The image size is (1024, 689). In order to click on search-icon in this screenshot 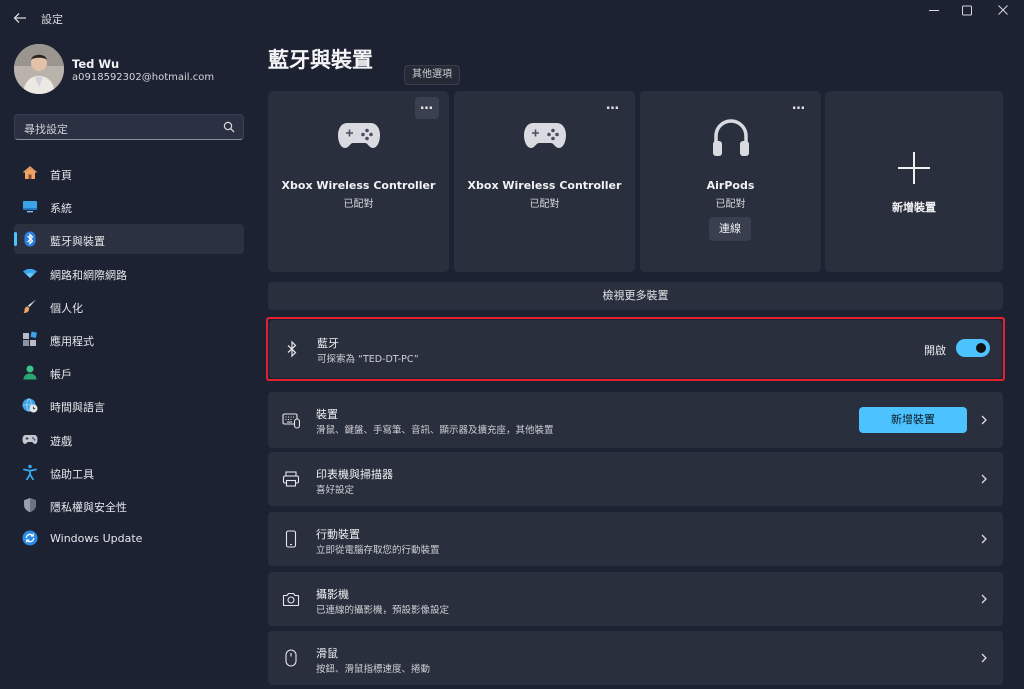, I will do `click(229, 127)`.